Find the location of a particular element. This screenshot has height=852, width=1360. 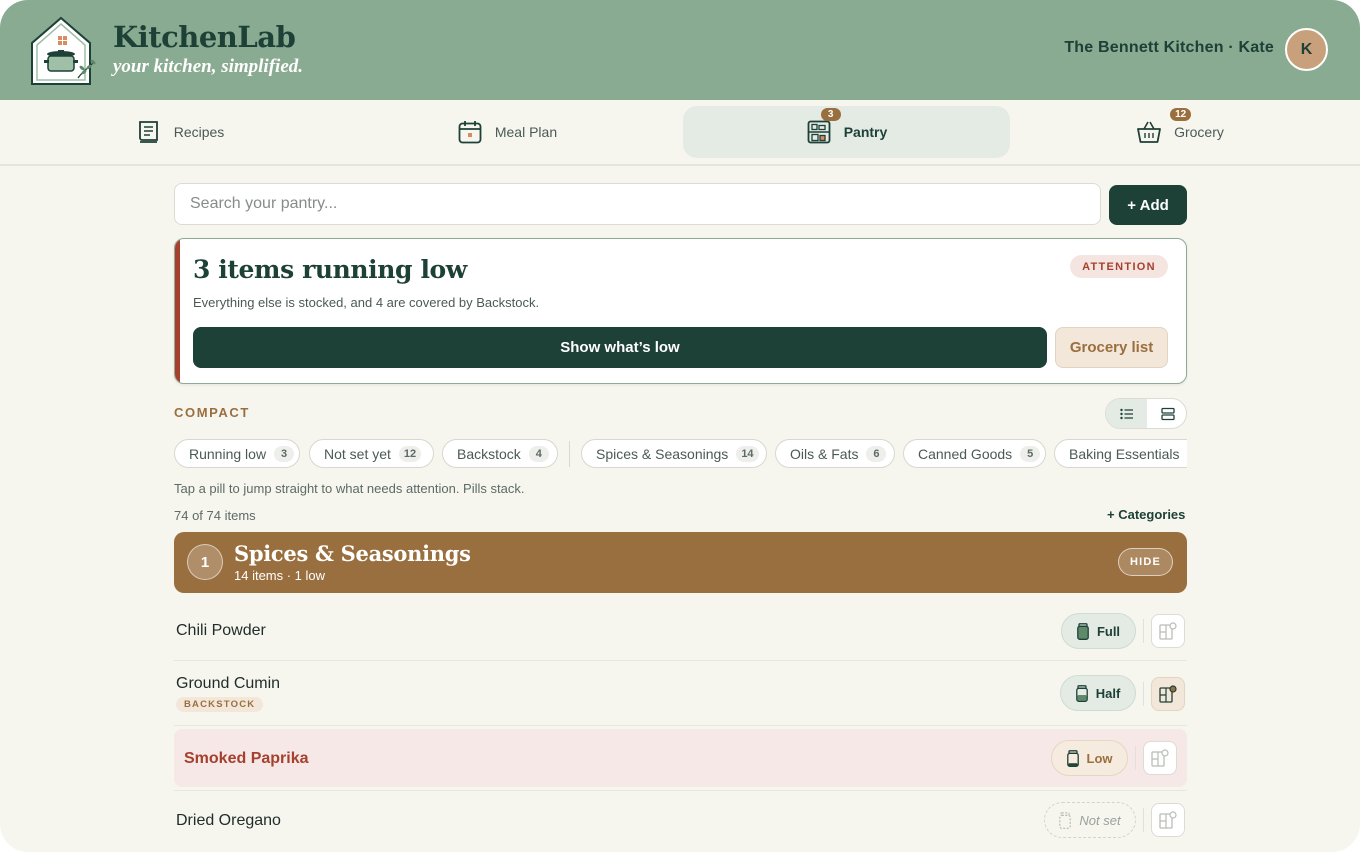

book-icon is located at coordinates (149, 132).